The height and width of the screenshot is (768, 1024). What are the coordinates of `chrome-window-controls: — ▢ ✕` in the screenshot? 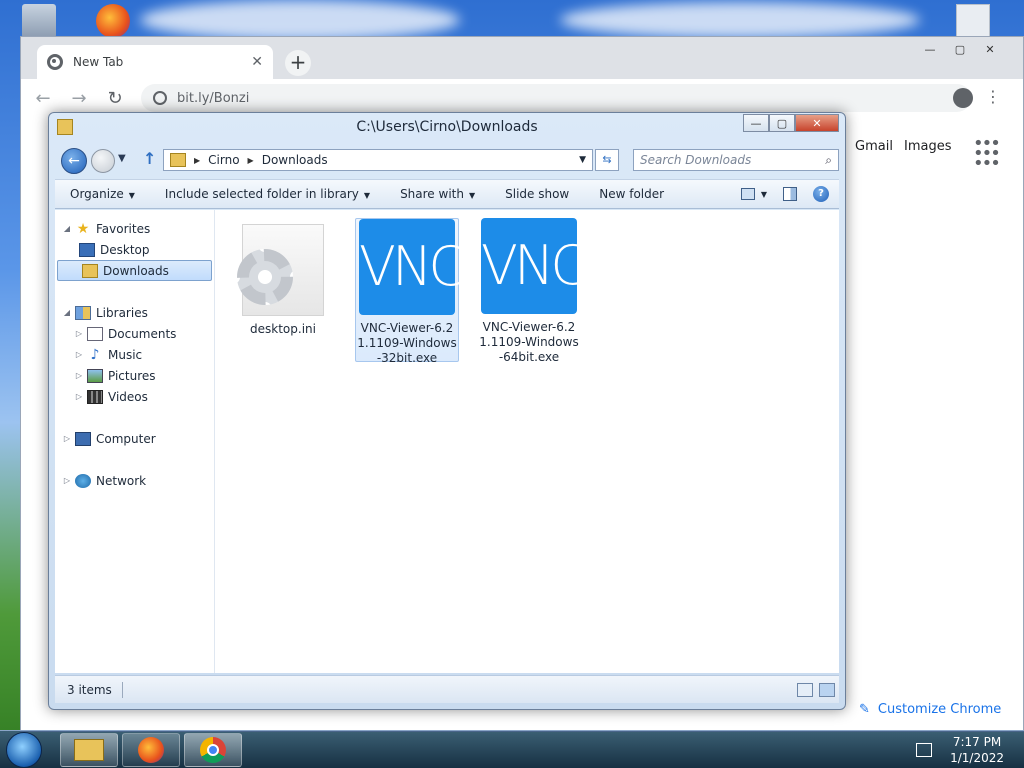 It's located at (960, 49).